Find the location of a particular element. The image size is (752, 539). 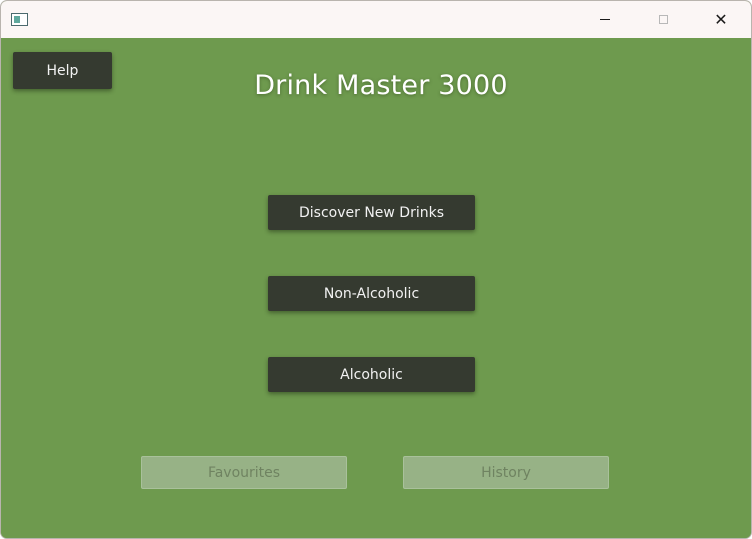

favourites-button: Favourites is located at coordinates (244, 472).